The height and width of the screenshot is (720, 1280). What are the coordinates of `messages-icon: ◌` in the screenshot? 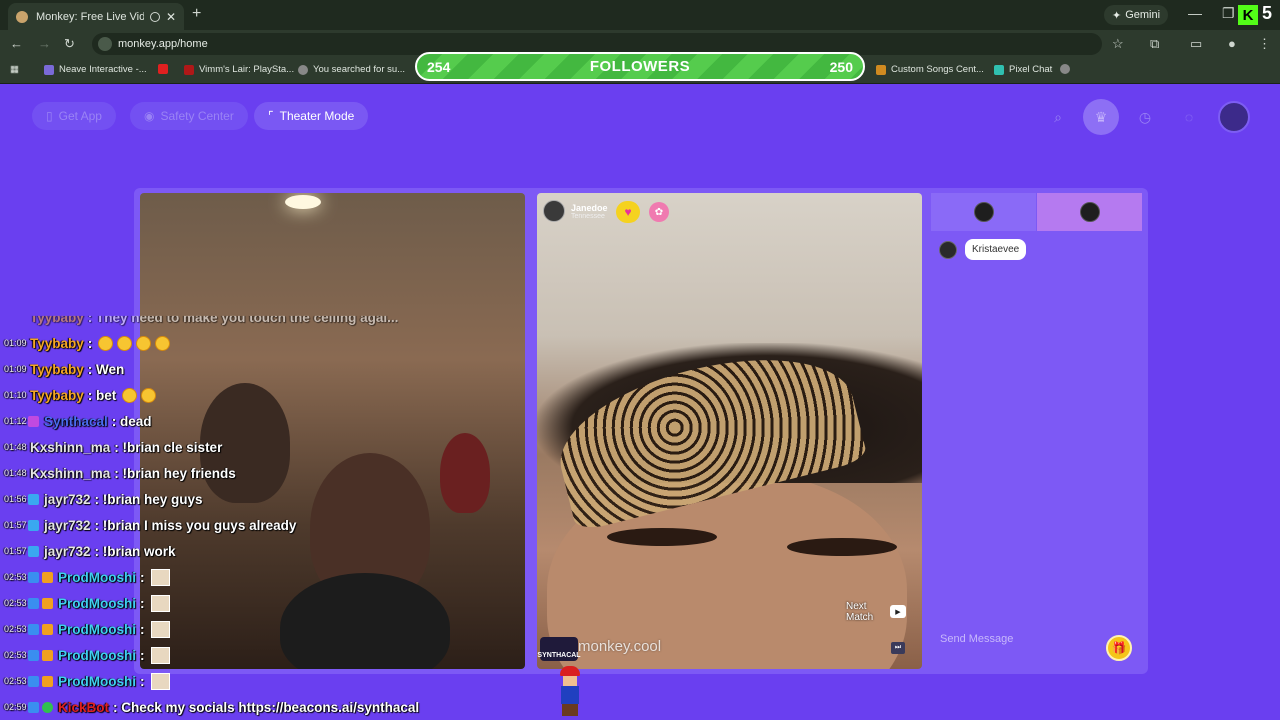 It's located at (1189, 117).